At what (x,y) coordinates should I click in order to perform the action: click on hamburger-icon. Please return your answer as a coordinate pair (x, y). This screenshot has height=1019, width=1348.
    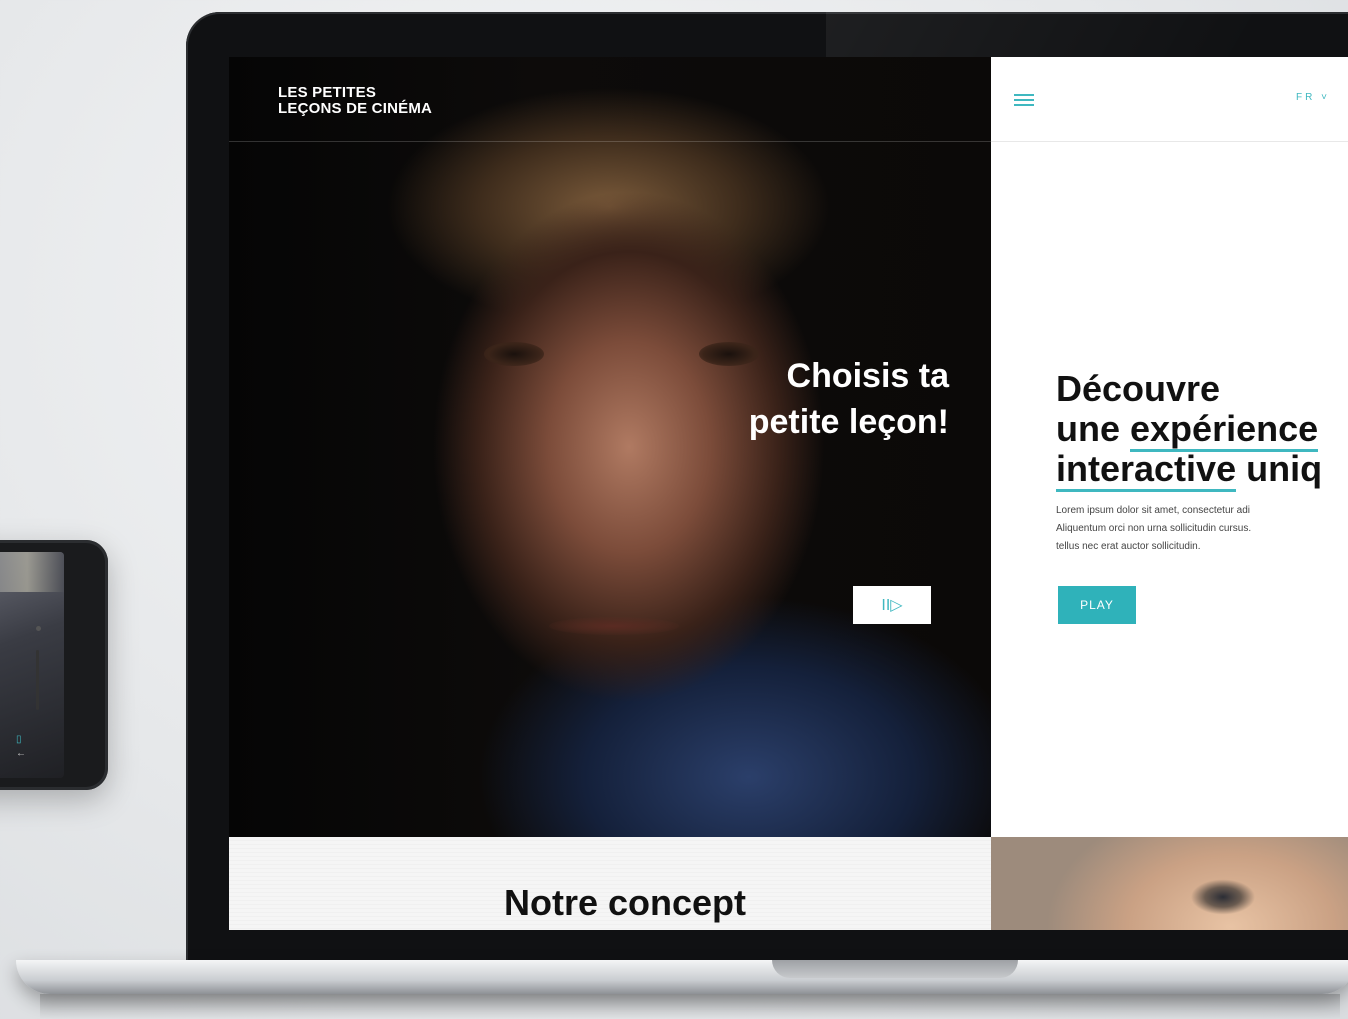
    Looking at the image, I should click on (1024, 100).